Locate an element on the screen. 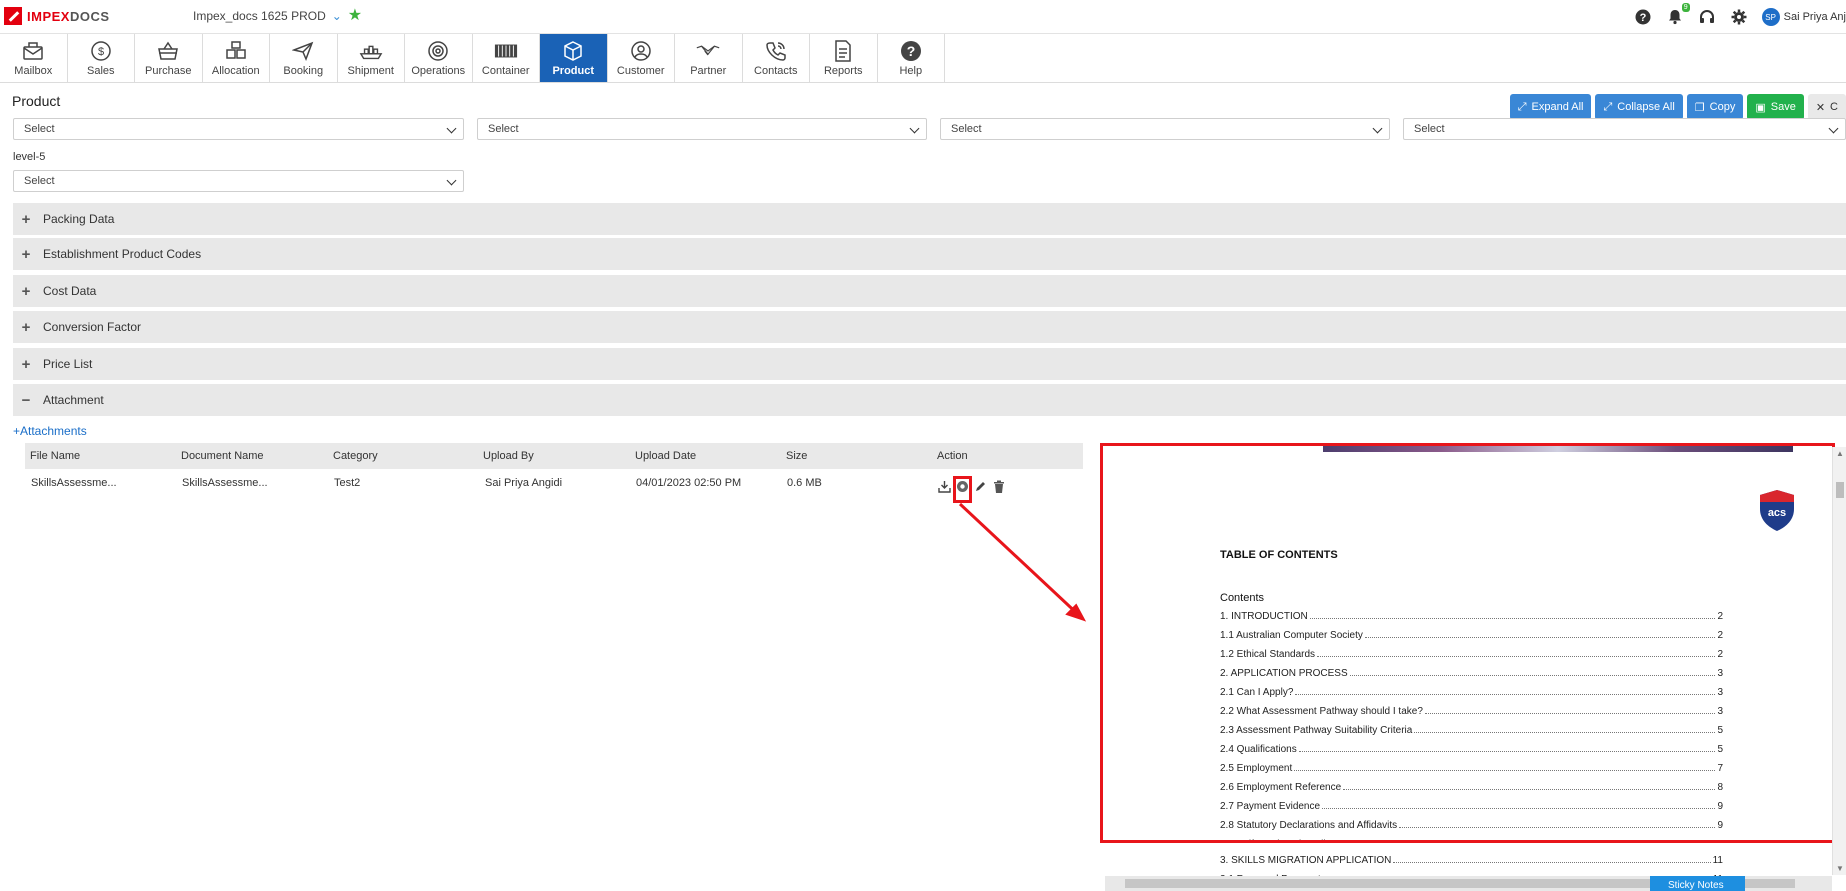  scrollbar-thumb is located at coordinates (1840, 490).